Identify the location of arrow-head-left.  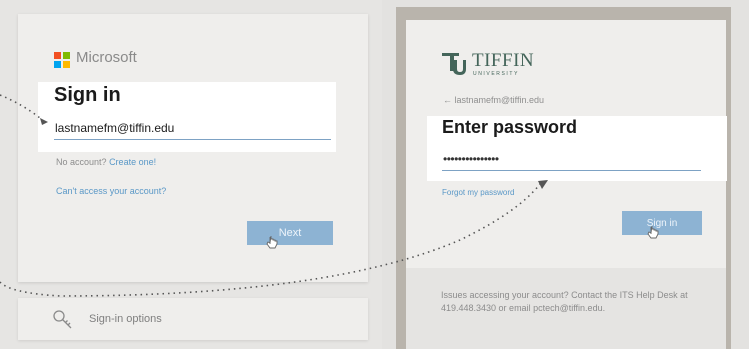
(44, 121).